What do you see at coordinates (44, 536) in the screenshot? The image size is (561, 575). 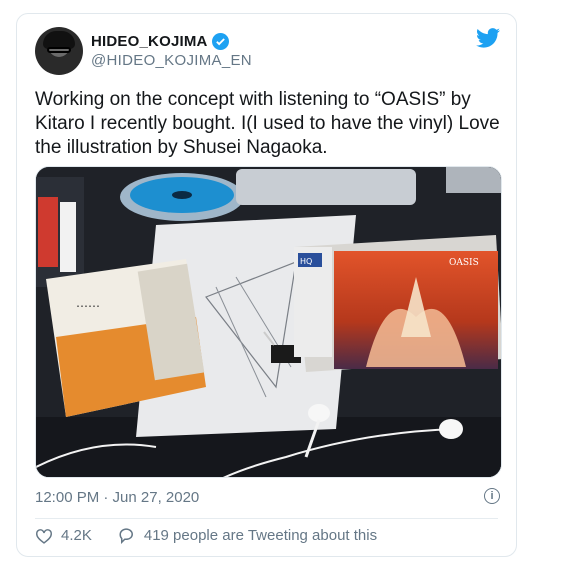 I see `heart-icon` at bounding box center [44, 536].